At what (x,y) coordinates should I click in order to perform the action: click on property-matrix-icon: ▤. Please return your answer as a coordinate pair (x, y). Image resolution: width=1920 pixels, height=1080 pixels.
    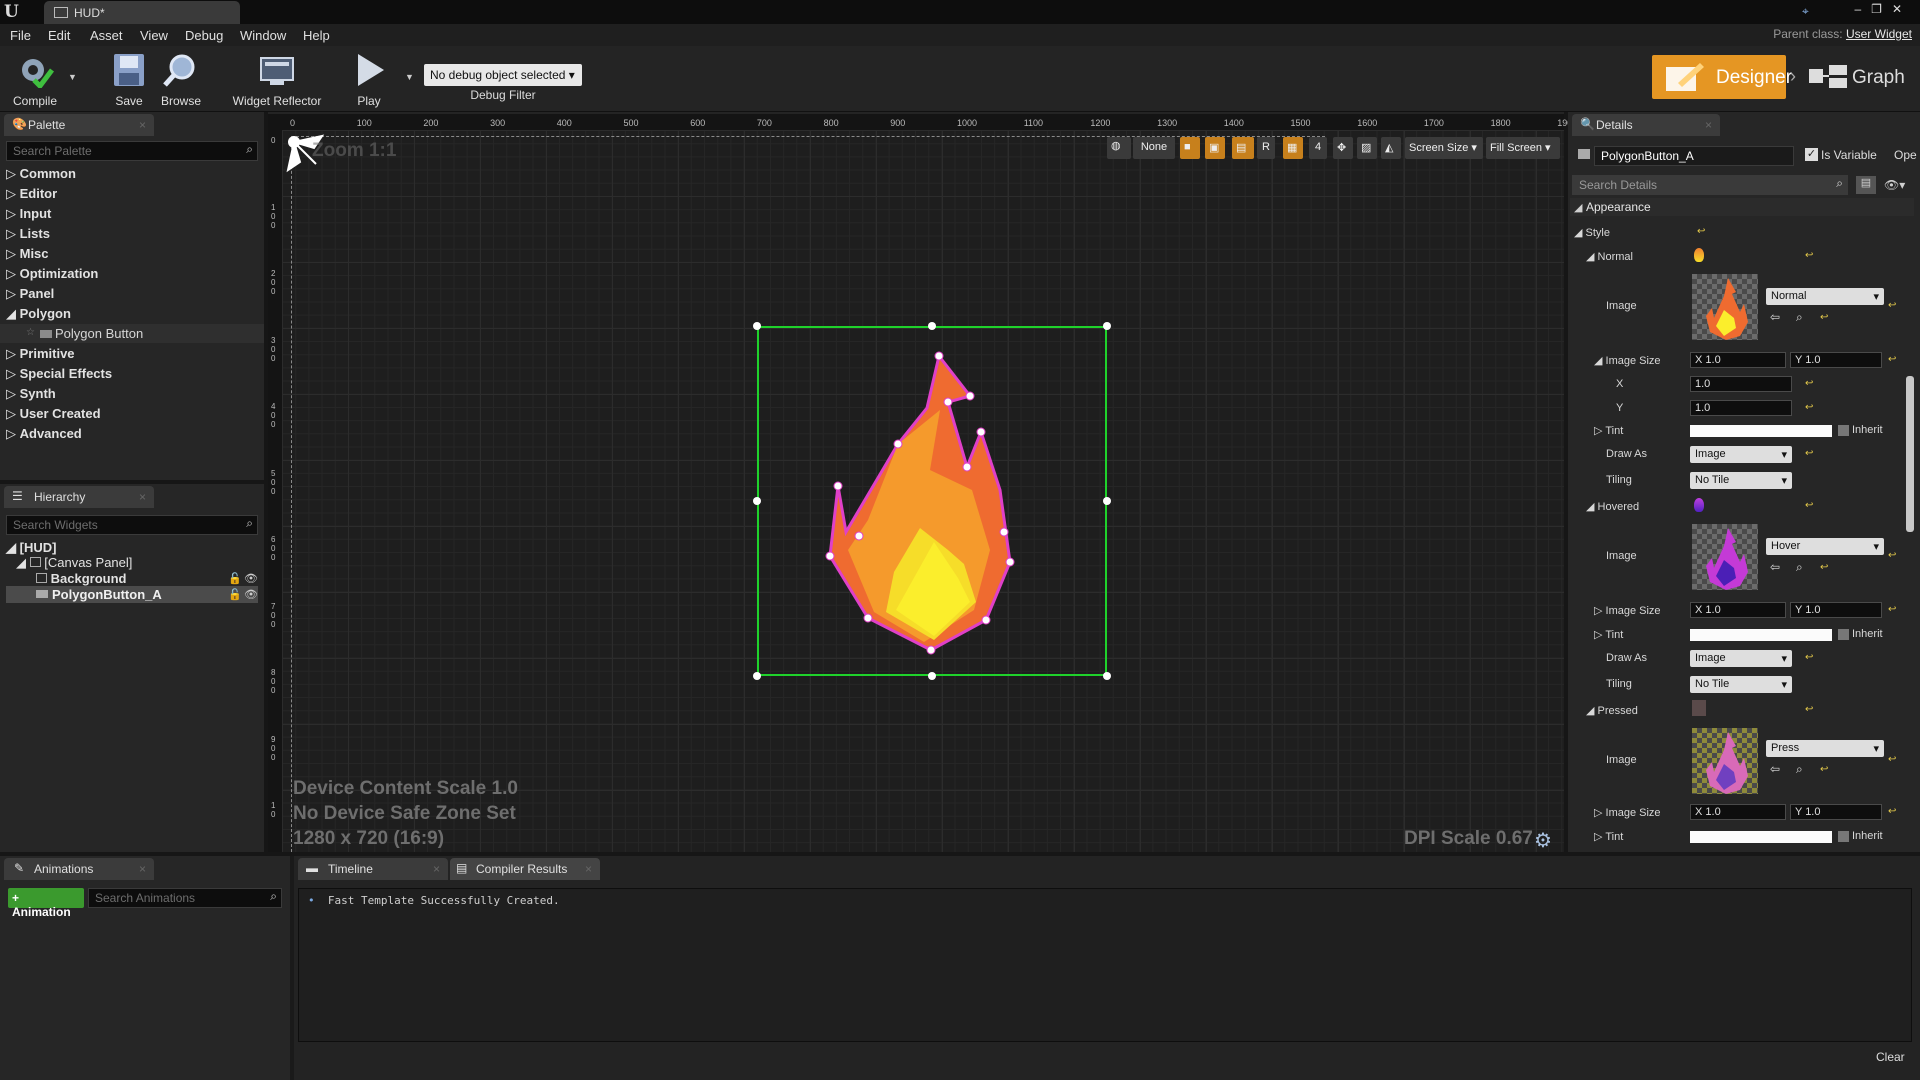
    Looking at the image, I should click on (1866, 185).